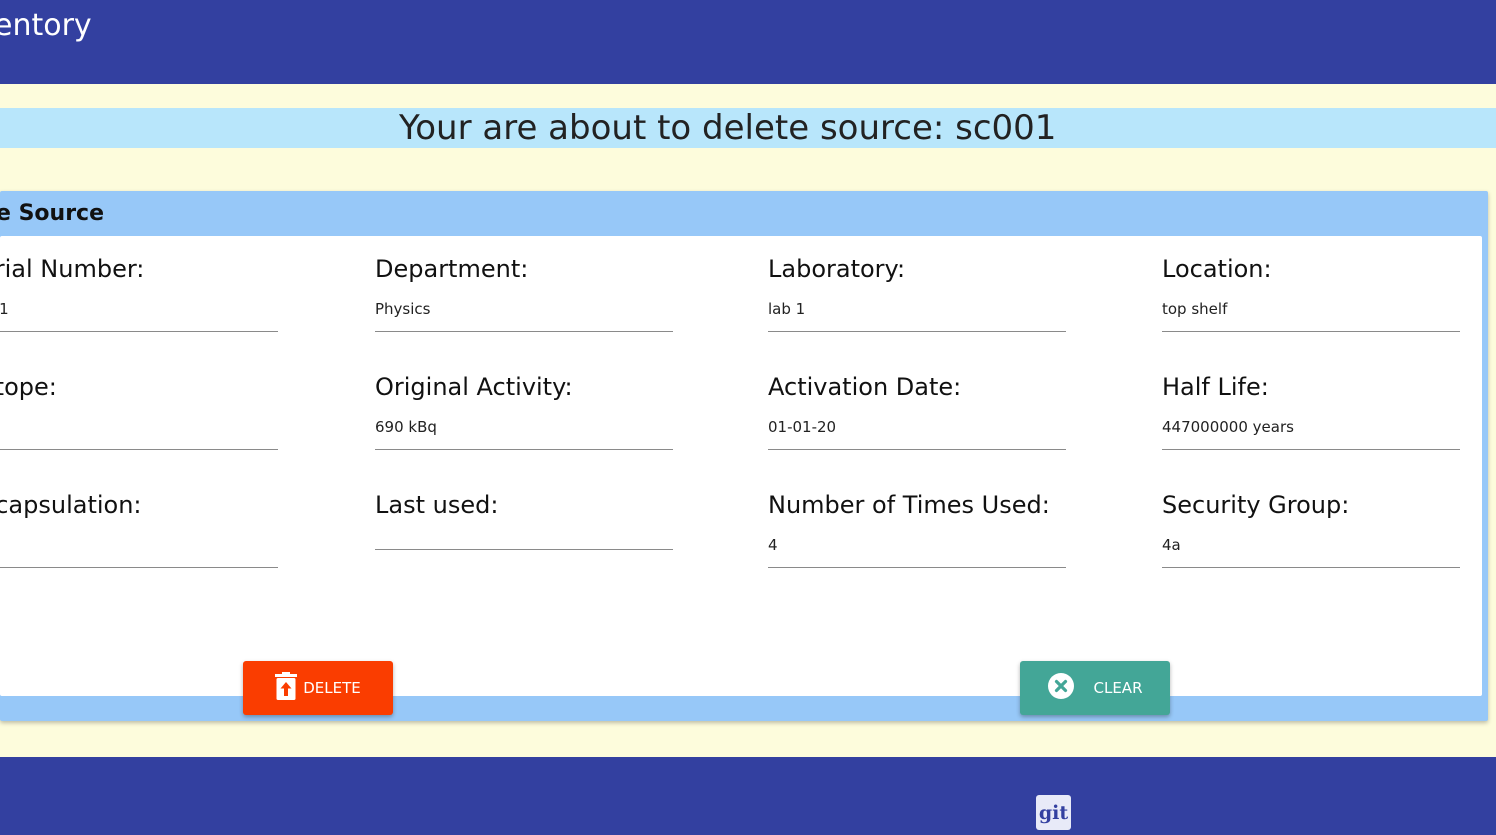 This screenshot has width=1496, height=835. What do you see at coordinates (837, 269) in the screenshot?
I see `laboratory-label: Laboratory:` at bounding box center [837, 269].